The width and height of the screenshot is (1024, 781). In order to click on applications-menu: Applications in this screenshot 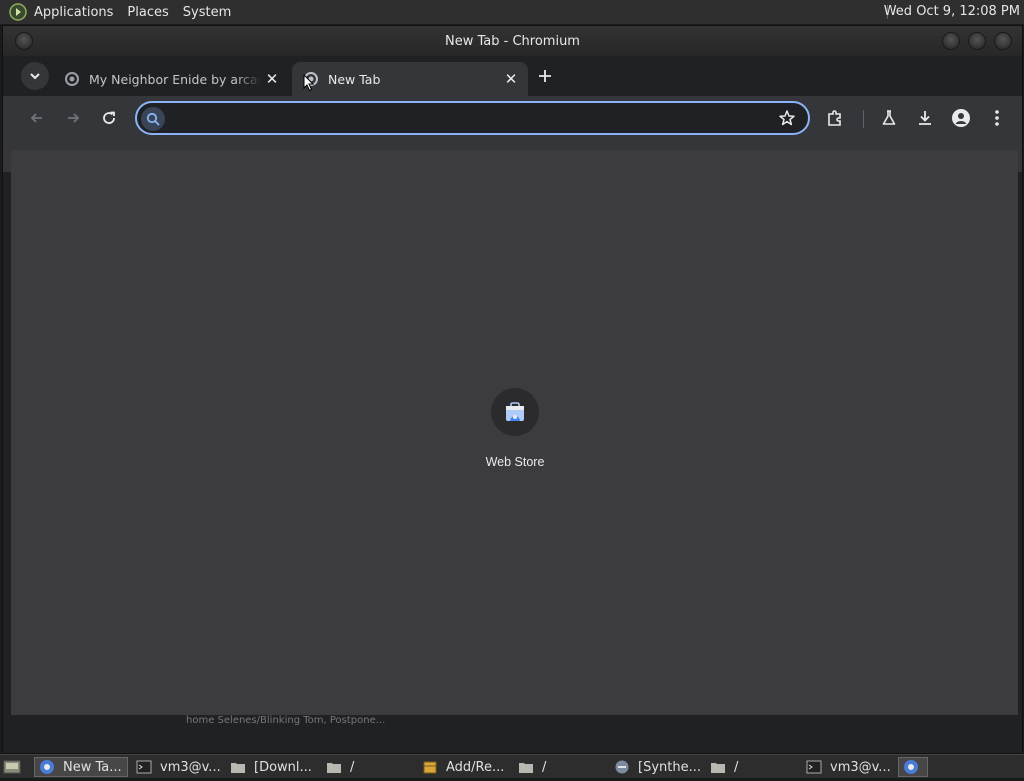, I will do `click(73, 12)`.